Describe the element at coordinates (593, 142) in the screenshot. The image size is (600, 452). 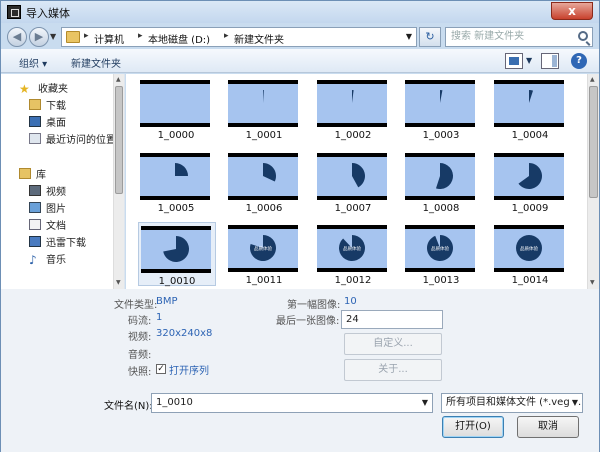
I see `file-list-scroll-thumb` at that location.